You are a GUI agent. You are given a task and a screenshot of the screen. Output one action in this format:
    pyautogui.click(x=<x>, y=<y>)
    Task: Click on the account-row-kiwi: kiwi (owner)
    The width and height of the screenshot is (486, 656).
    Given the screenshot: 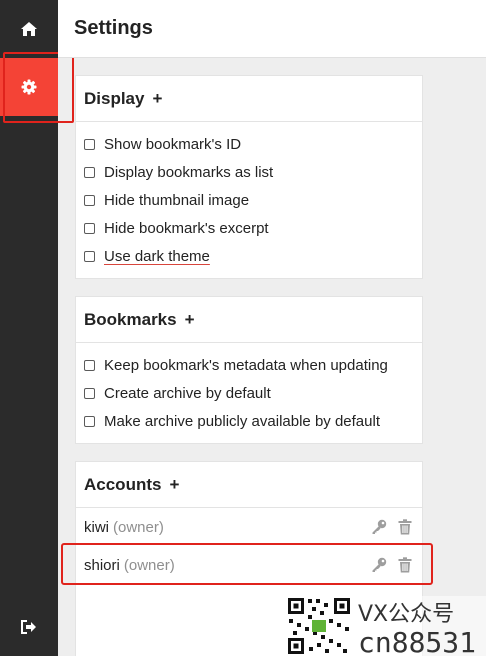 What is the action you would take?
    pyautogui.click(x=249, y=527)
    